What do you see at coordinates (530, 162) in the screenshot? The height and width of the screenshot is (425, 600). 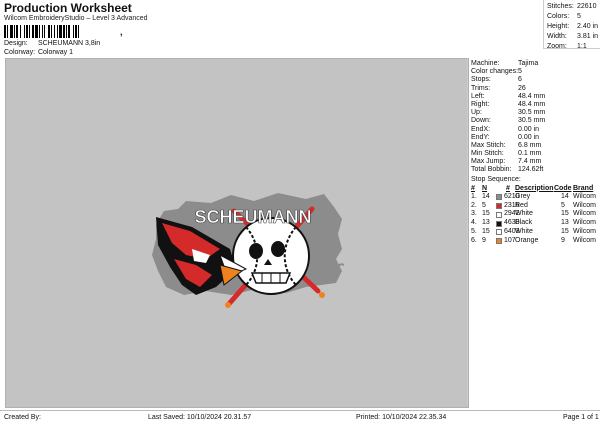 I see `machine-info-value: 7.4 mm` at bounding box center [530, 162].